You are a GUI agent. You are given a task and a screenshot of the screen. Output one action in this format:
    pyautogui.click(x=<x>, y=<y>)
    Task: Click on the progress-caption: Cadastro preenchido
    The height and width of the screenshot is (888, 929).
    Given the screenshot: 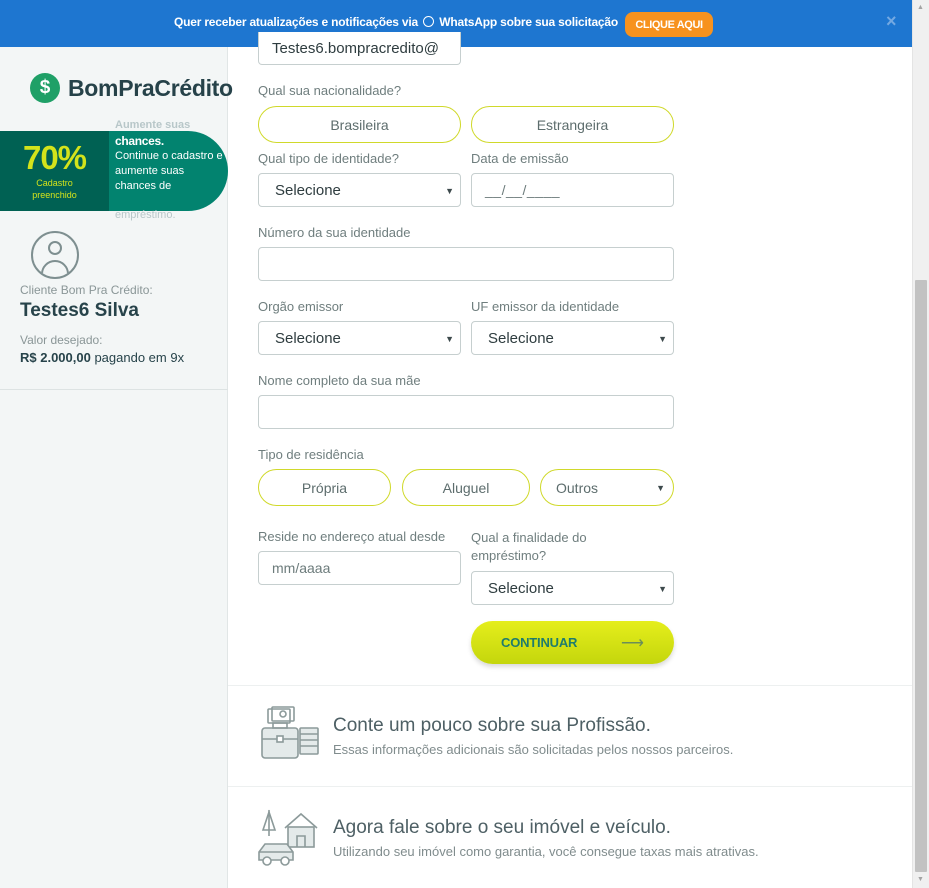 What is the action you would take?
    pyautogui.click(x=54, y=189)
    